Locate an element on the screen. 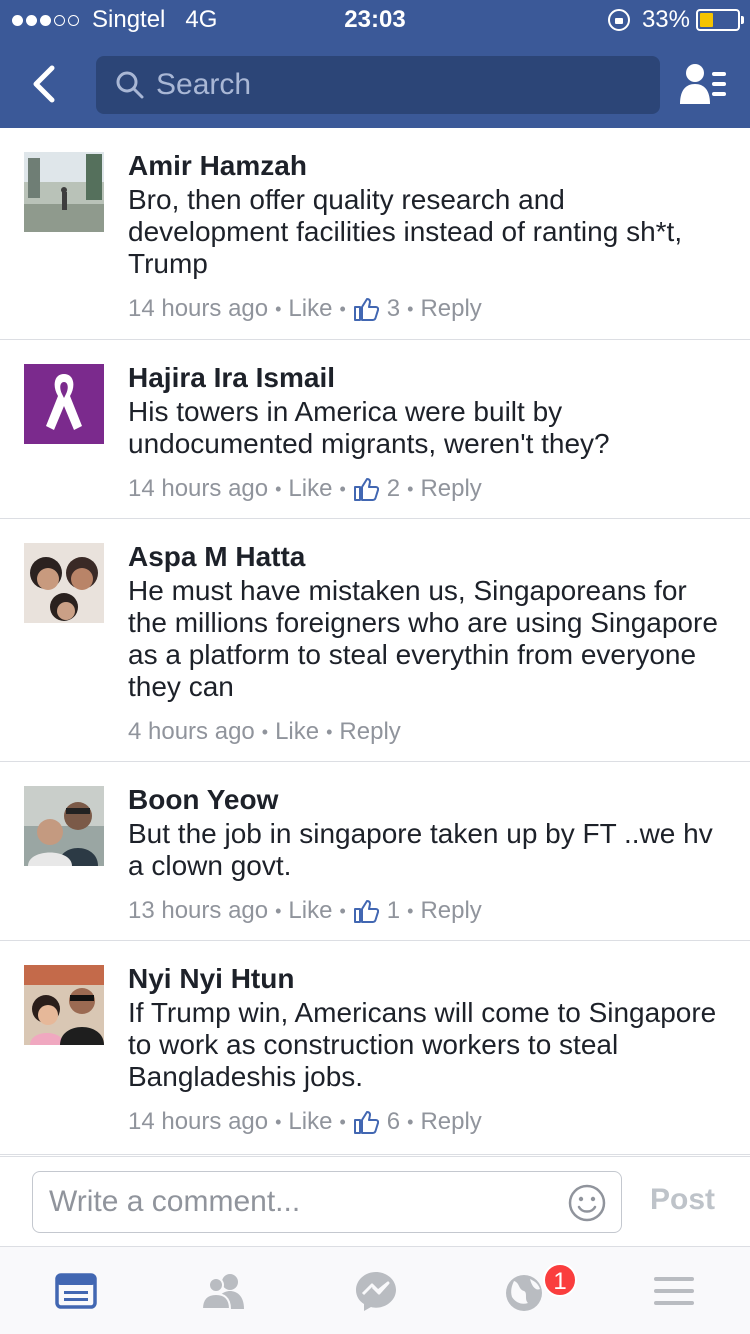  comment-input is located at coordinates (299, 1202).